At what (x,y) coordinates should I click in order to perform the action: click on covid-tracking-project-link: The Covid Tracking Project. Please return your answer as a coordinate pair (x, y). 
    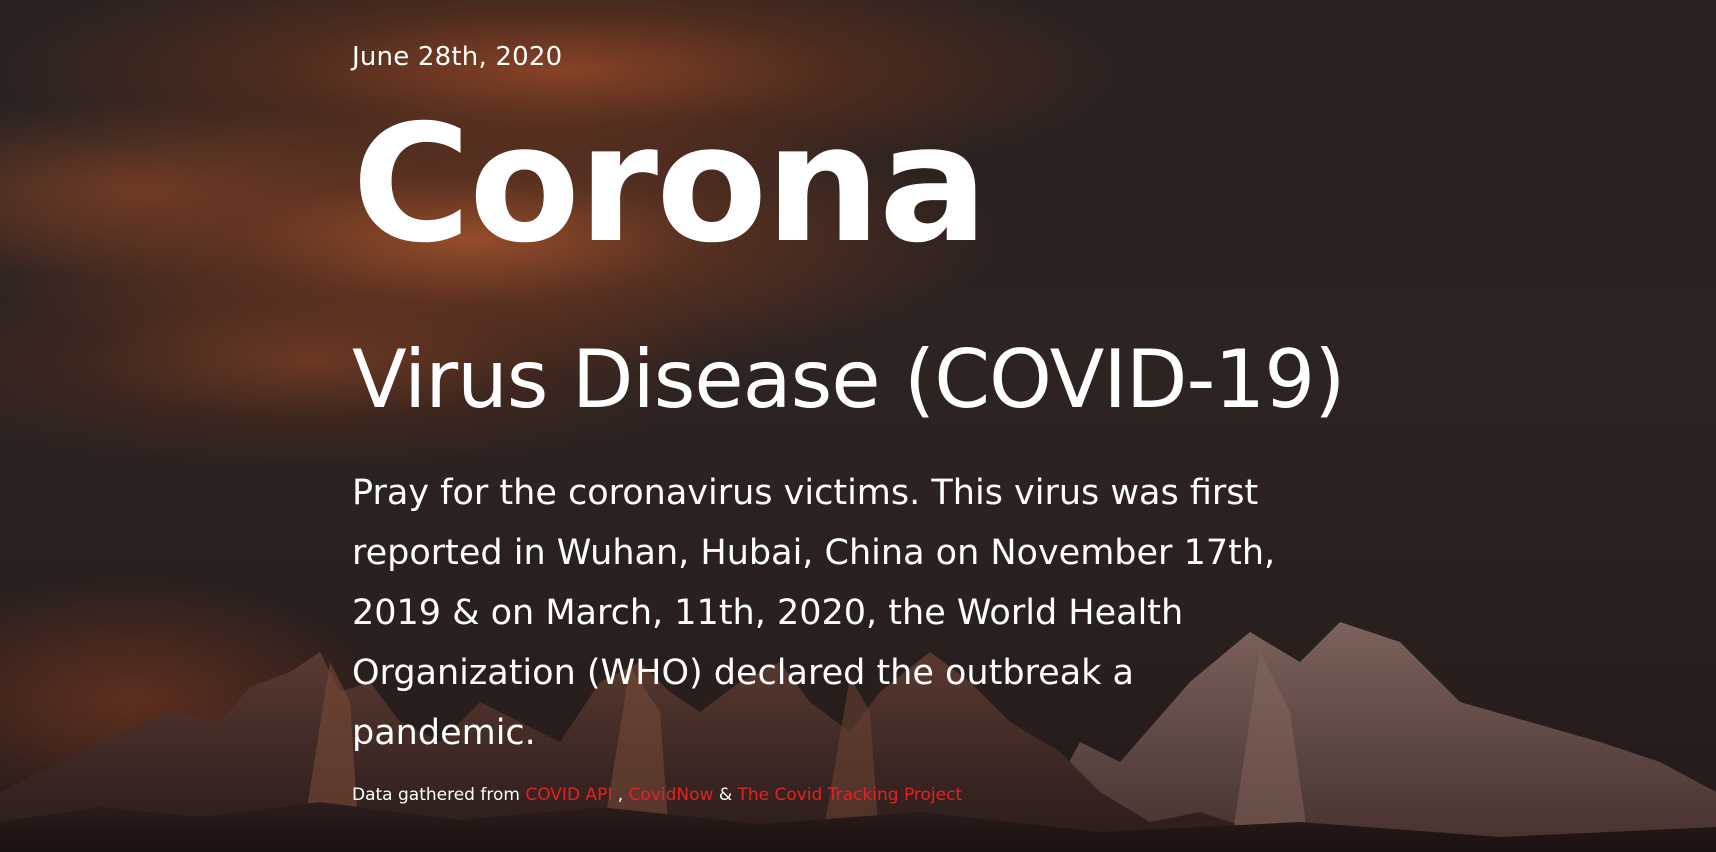
    Looking at the image, I should click on (850, 795).